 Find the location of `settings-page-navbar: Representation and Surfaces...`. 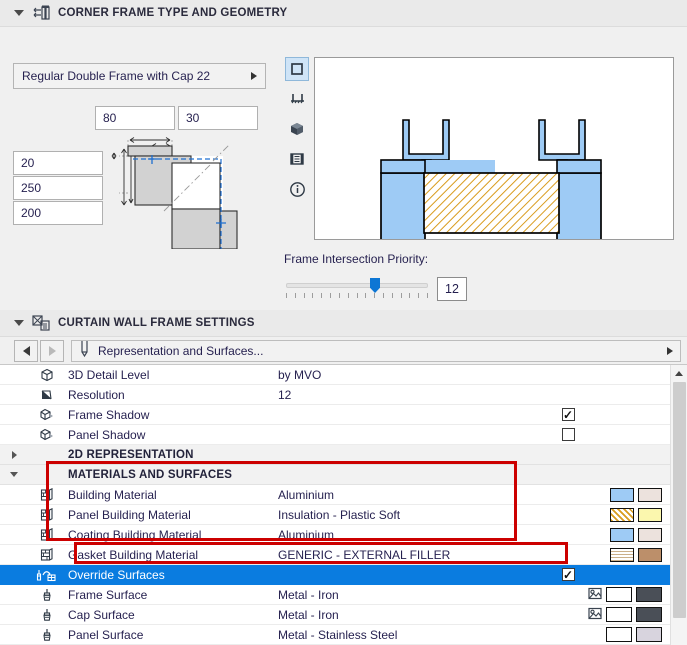

settings-page-navbar: Representation and Surfaces... is located at coordinates (343, 351).